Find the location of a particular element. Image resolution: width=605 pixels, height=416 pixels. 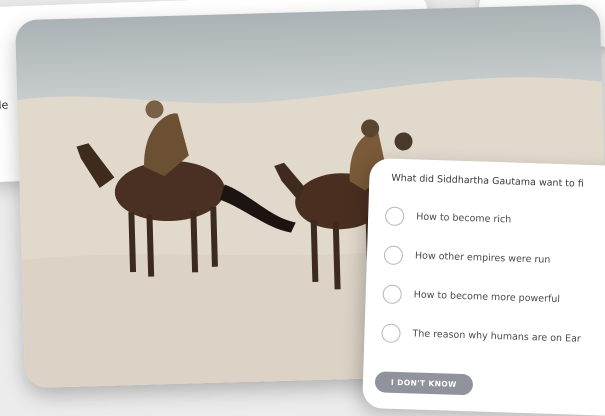

background-card-text: le is located at coordinates (4, 105).